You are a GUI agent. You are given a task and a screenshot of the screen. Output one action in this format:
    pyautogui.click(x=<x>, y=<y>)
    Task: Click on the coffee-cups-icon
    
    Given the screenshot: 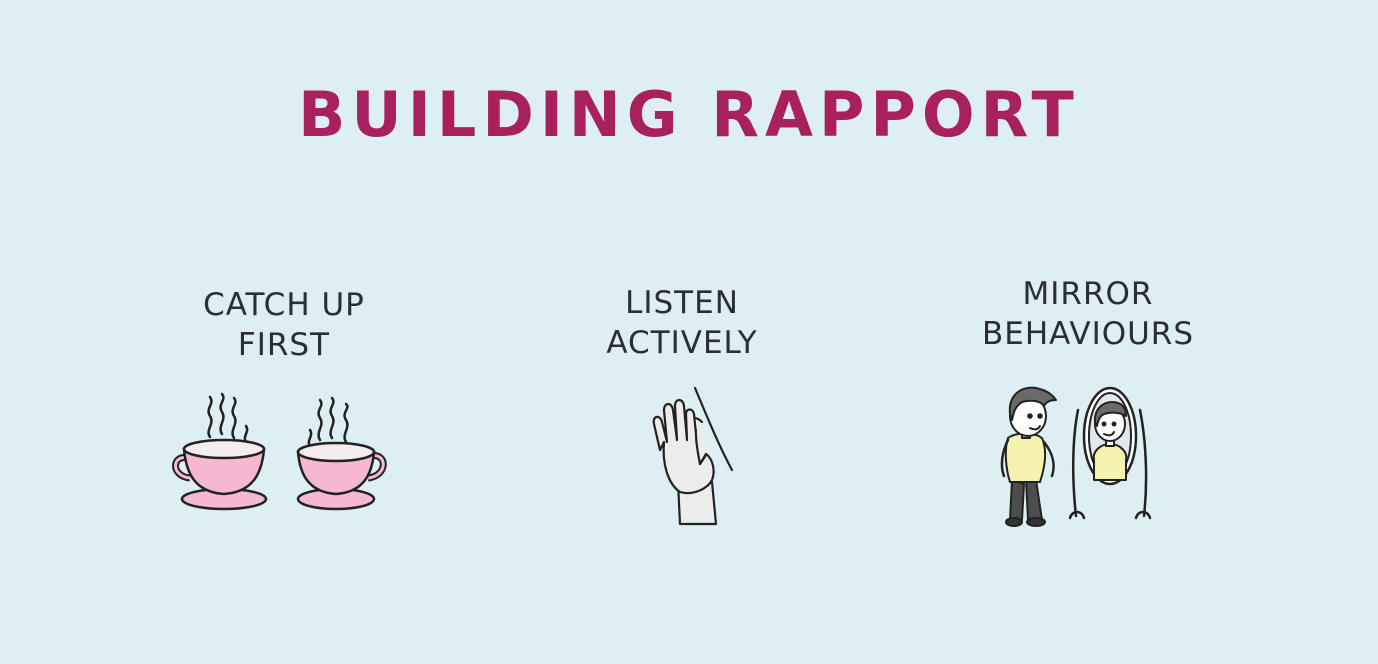 What is the action you would take?
    pyautogui.click(x=280, y=454)
    